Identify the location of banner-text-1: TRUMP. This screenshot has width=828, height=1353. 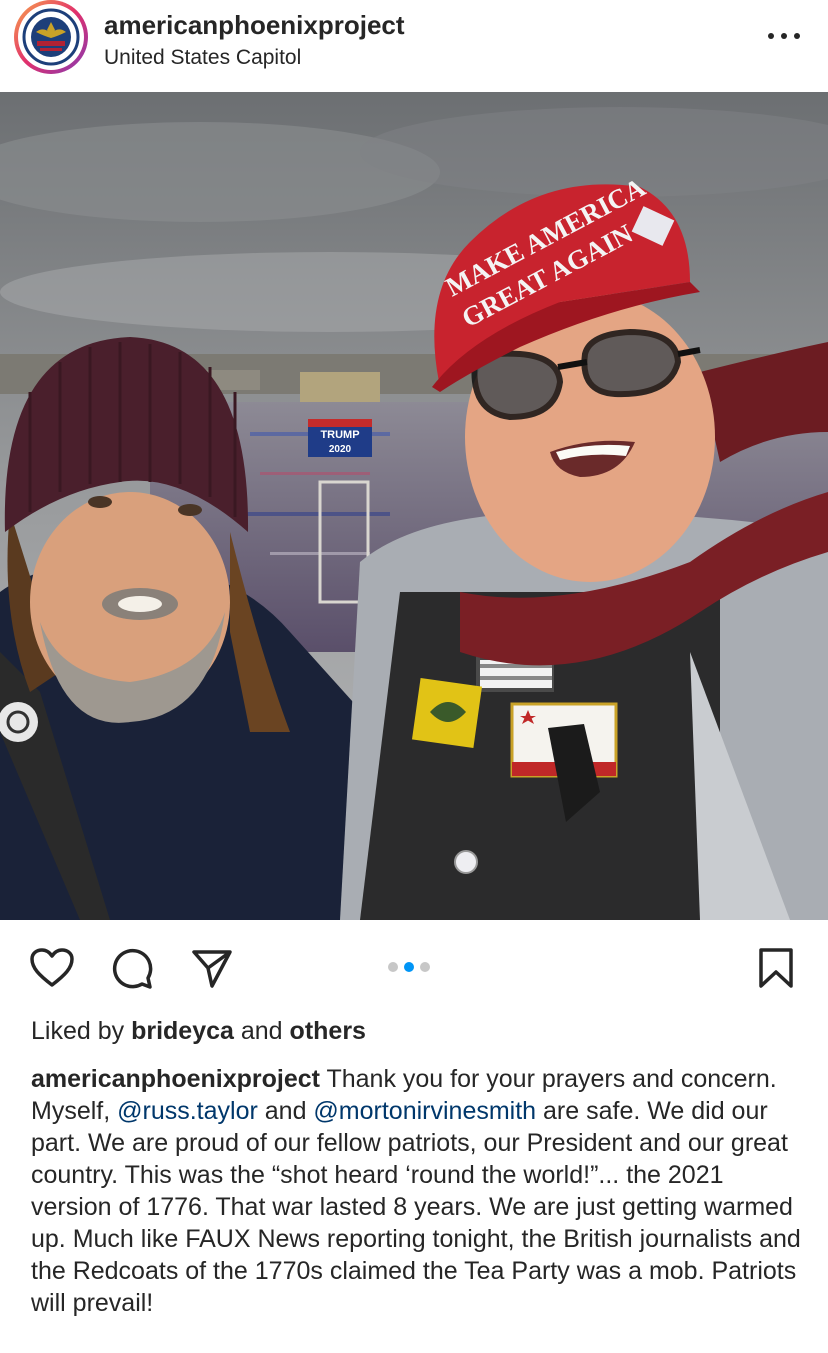
(339, 435).